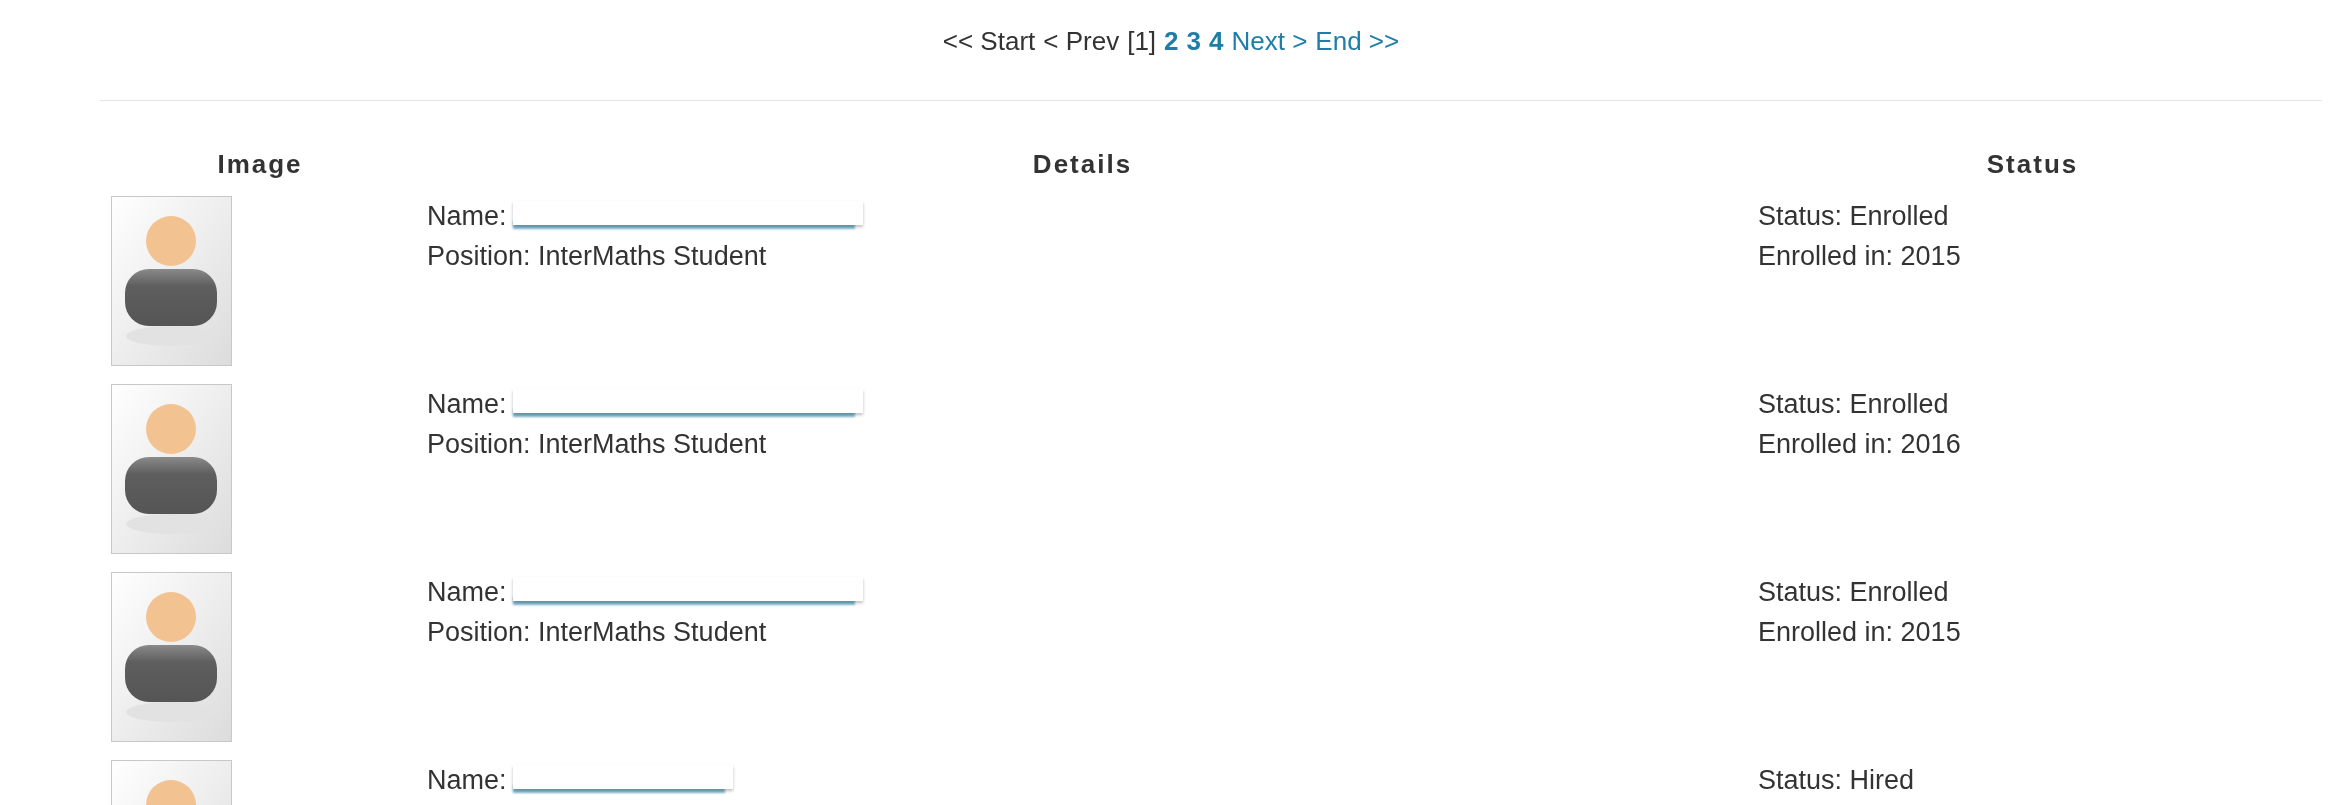 Image resolution: width=2342 pixels, height=805 pixels. I want to click on enrolled-year-text: Enrolled in: 2016, so click(1860, 444).